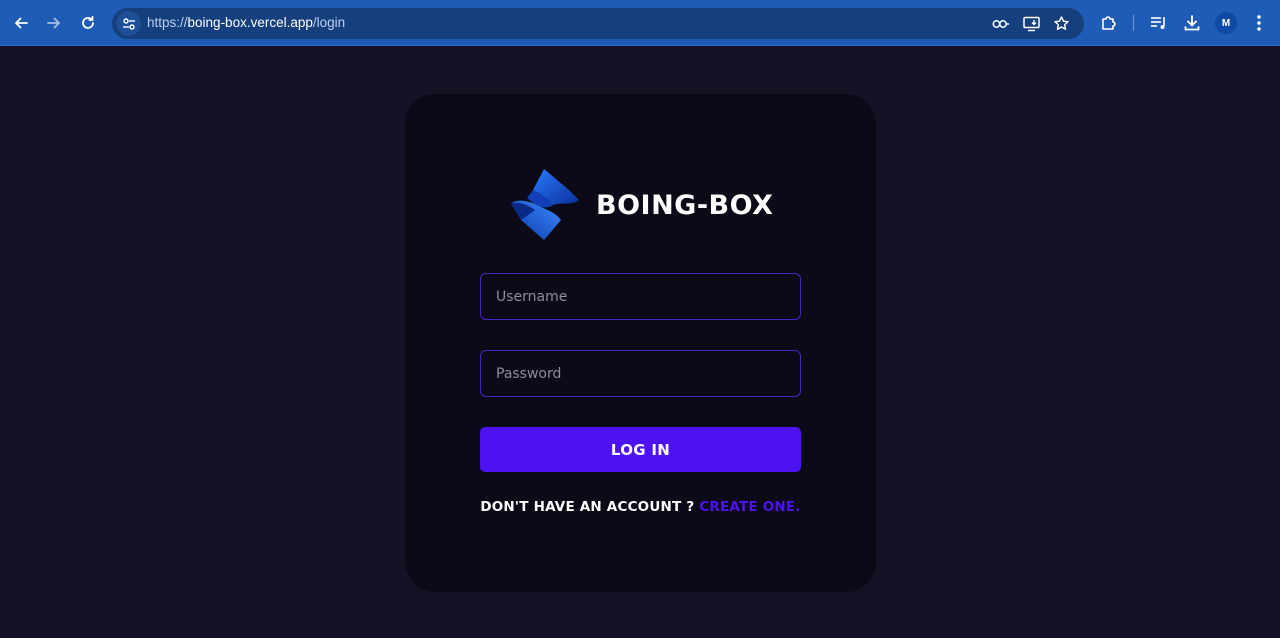  Describe the element at coordinates (1133, 23) in the screenshot. I see `toolbar-divider` at that location.